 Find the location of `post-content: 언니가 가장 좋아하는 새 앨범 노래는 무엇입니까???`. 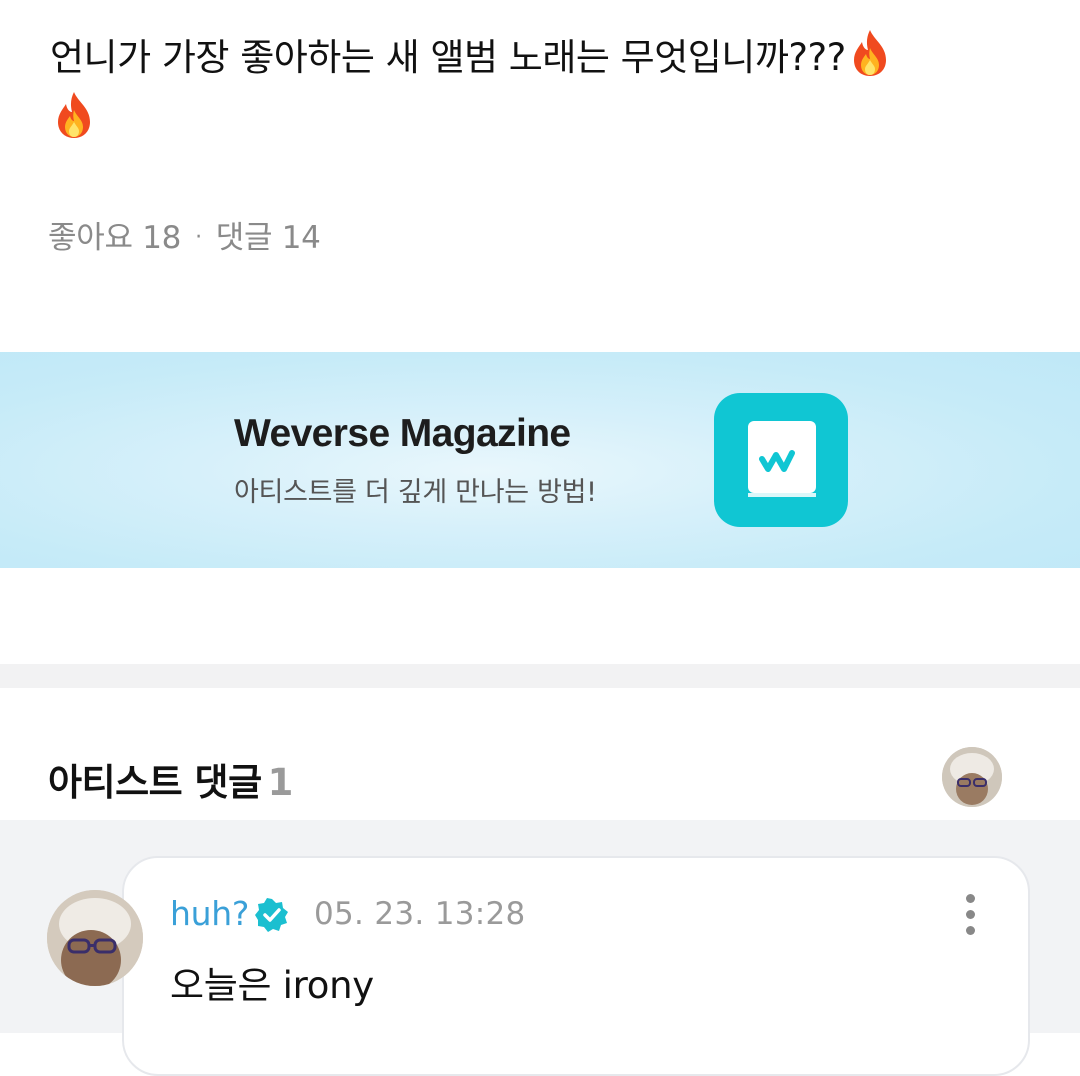

post-content: 언니가 가장 좋아하는 새 앨범 노래는 무엇입니까??? is located at coordinates (540, 84).